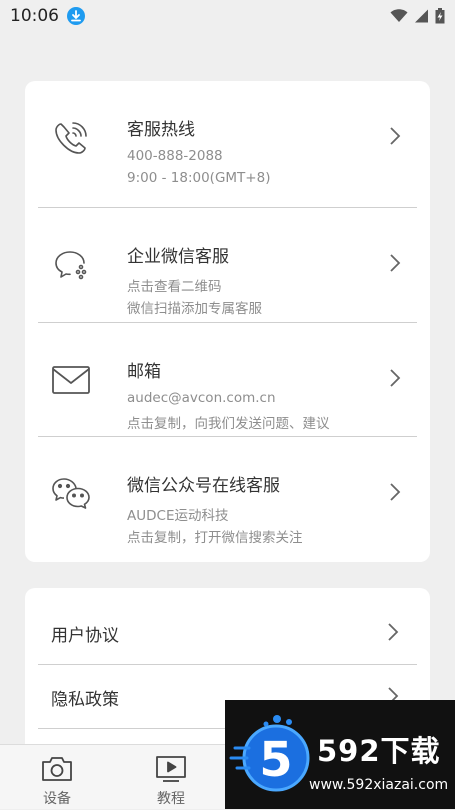 This screenshot has width=455, height=810. I want to click on email-address: audec@avcon.com.cn, so click(201, 398).